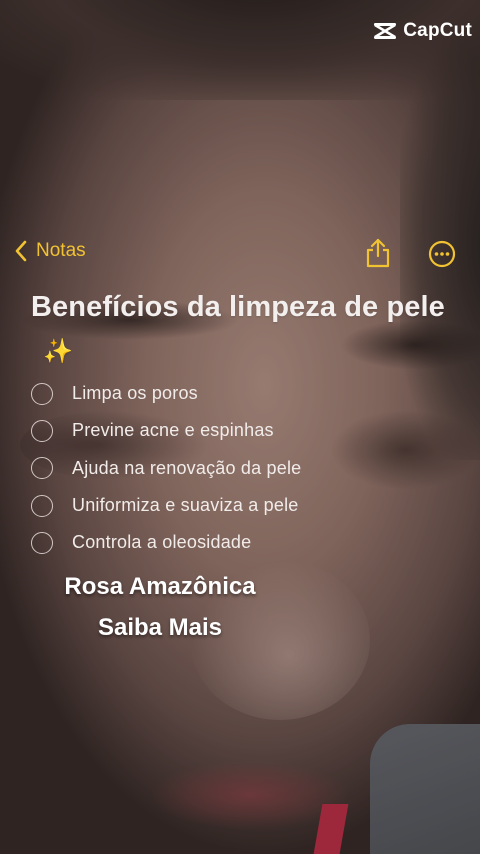 The width and height of the screenshot is (480, 854). Describe the element at coordinates (173, 430) in the screenshot. I see `checklist-item-label: Previne acne e espinhas` at that location.